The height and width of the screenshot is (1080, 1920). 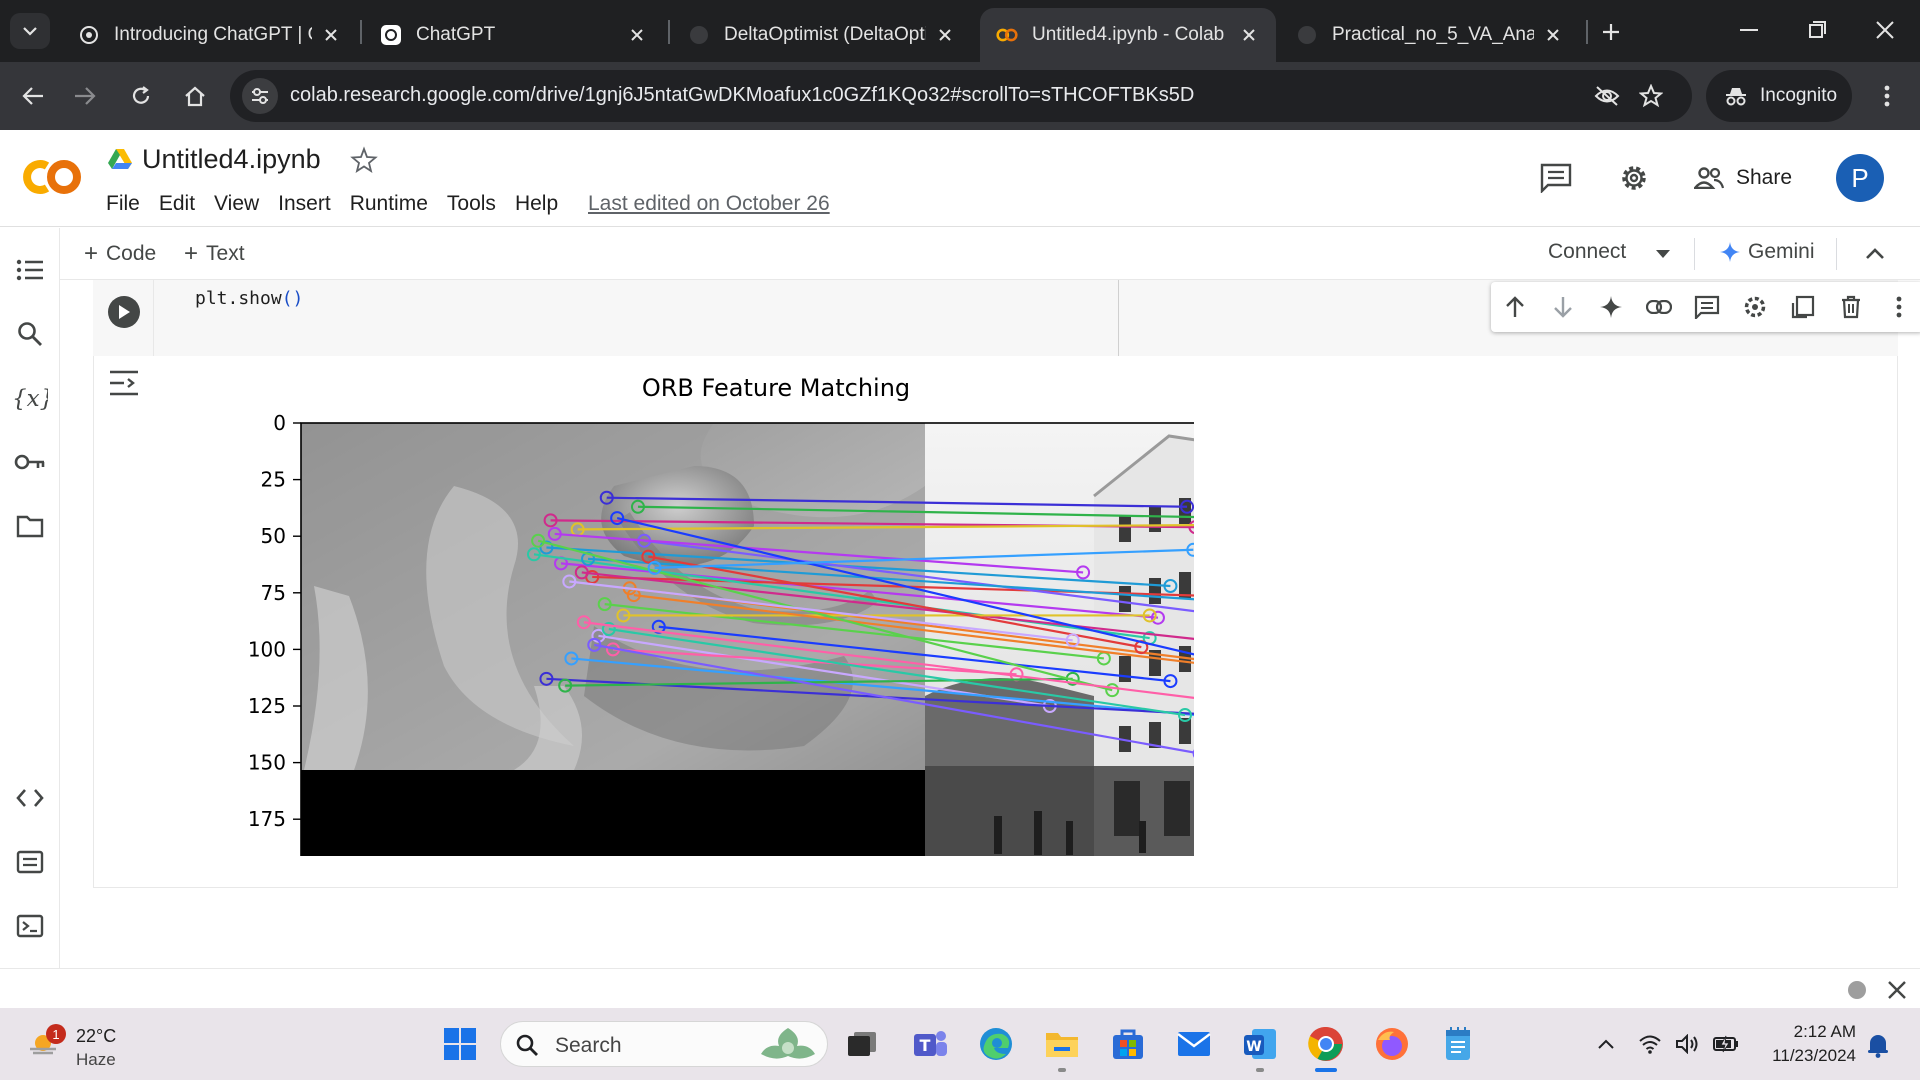 I want to click on move-cell-up-icon, so click(x=1515, y=307).